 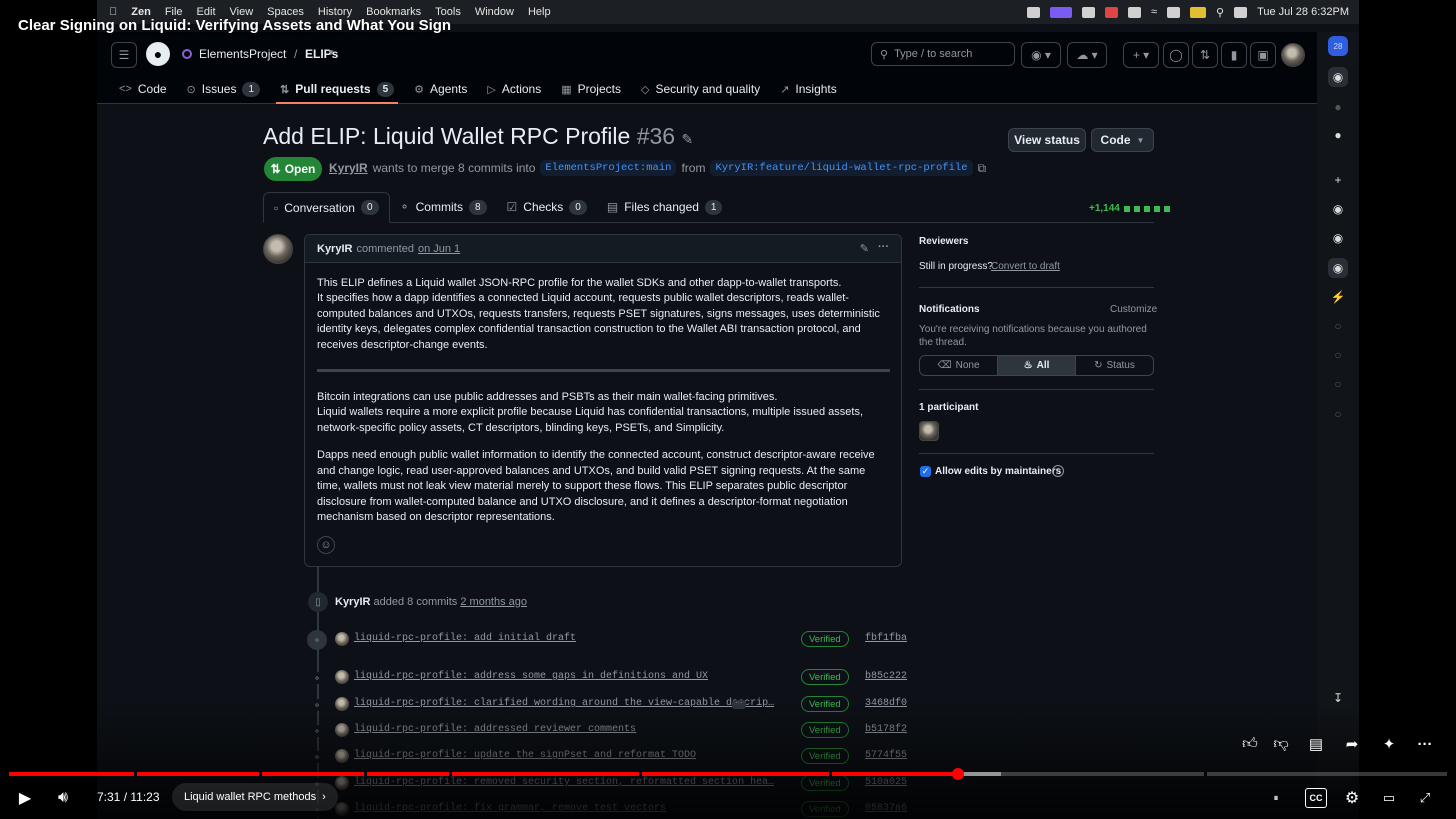 What do you see at coordinates (1425, 744) in the screenshot?
I see `more-icon: ···` at bounding box center [1425, 744].